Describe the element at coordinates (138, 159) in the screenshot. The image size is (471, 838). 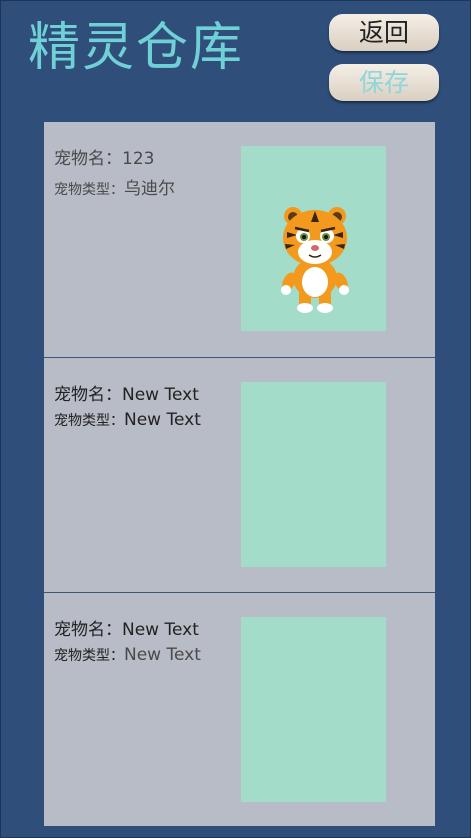
I see `pet-name-value: 123` at that location.